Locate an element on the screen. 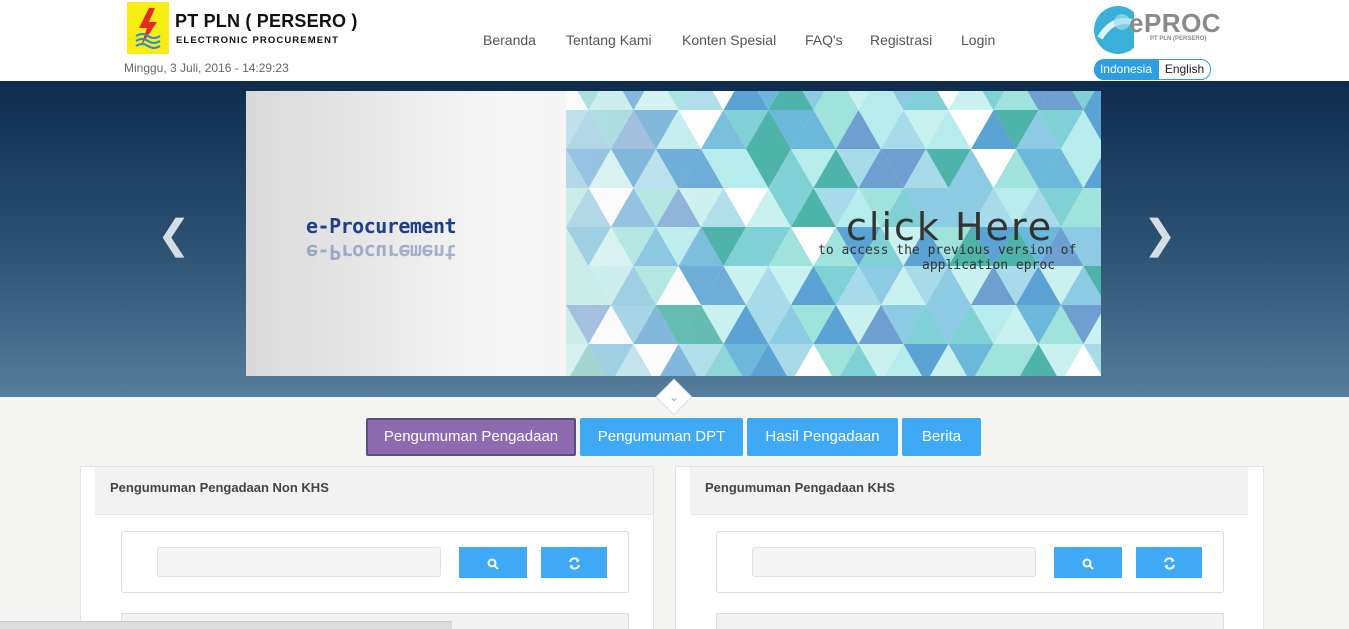 This screenshot has width=1349, height=629. browser-status-bar is located at coordinates (226, 625).